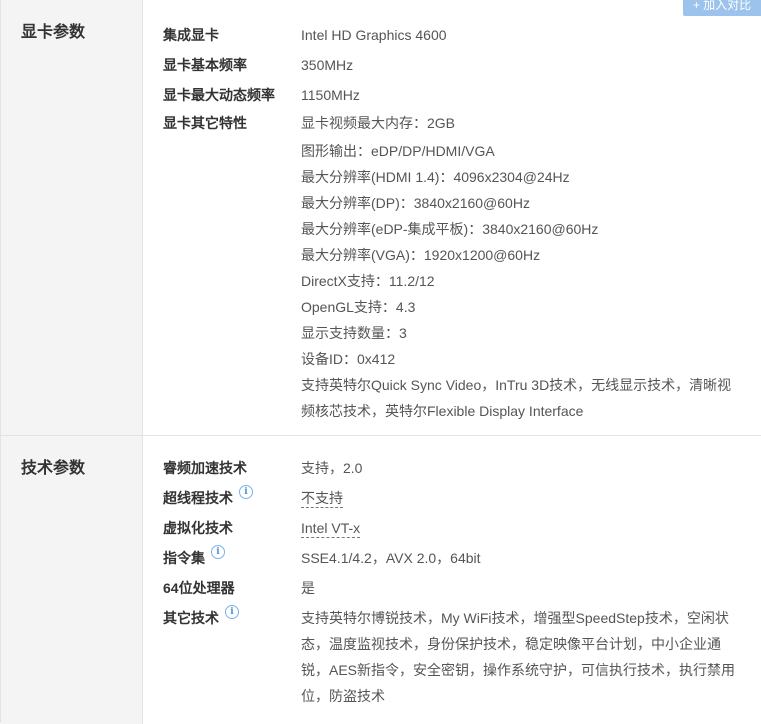 This screenshot has height=724, width=761. What do you see at coordinates (511, 644) in the screenshot?
I see `spec-value-line: 态，温度监视技术，身份保护技术，稳定映像平台计划，中小企业通` at bounding box center [511, 644].